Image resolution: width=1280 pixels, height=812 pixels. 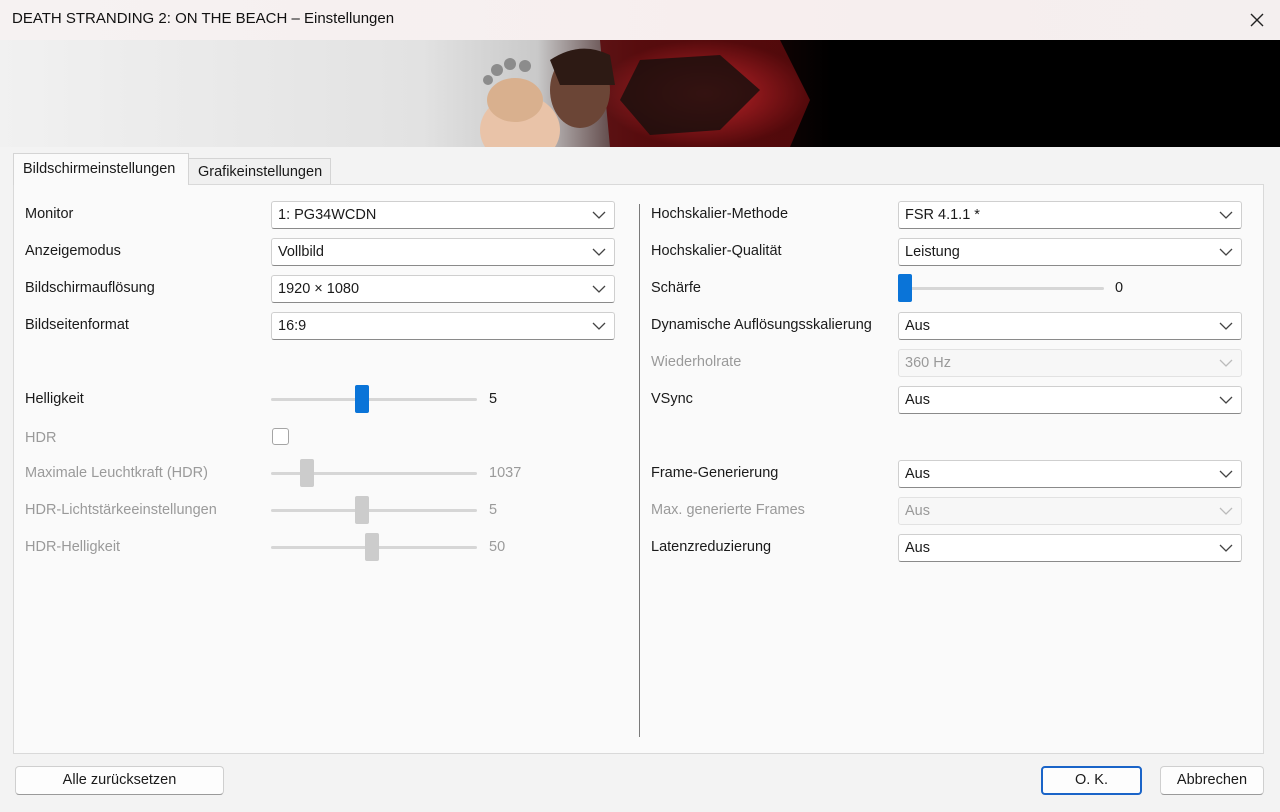 What do you see at coordinates (716, 251) in the screenshot?
I see `upscale-quality-label: Hochskalier-Qualität` at bounding box center [716, 251].